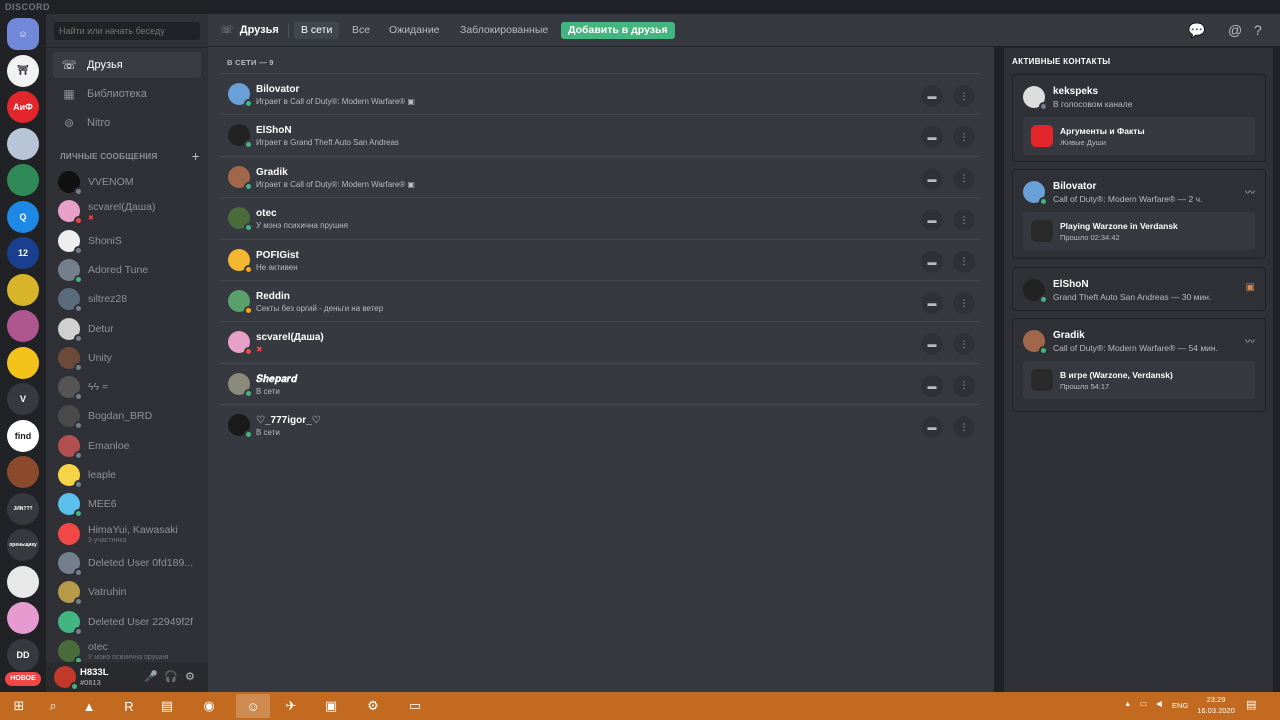  Describe the element at coordinates (23, 654) in the screenshot. I see `server-icon: DD` at that location.